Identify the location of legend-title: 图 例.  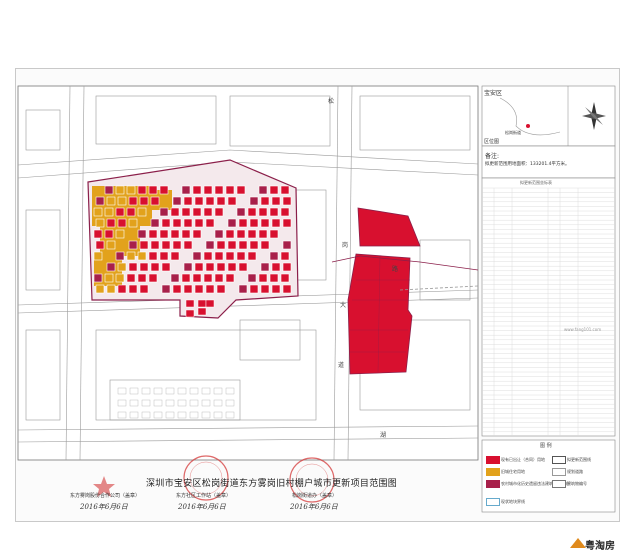
(546, 446).